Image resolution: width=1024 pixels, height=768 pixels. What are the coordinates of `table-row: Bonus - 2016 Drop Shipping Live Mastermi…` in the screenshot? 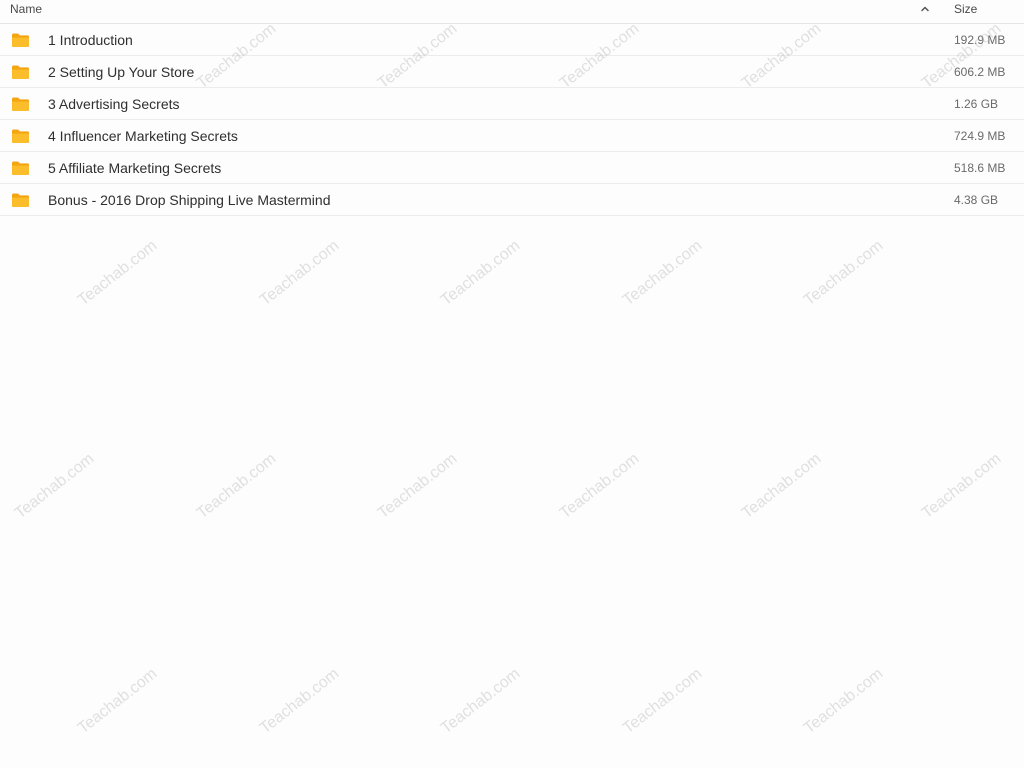 It's located at (512, 200).